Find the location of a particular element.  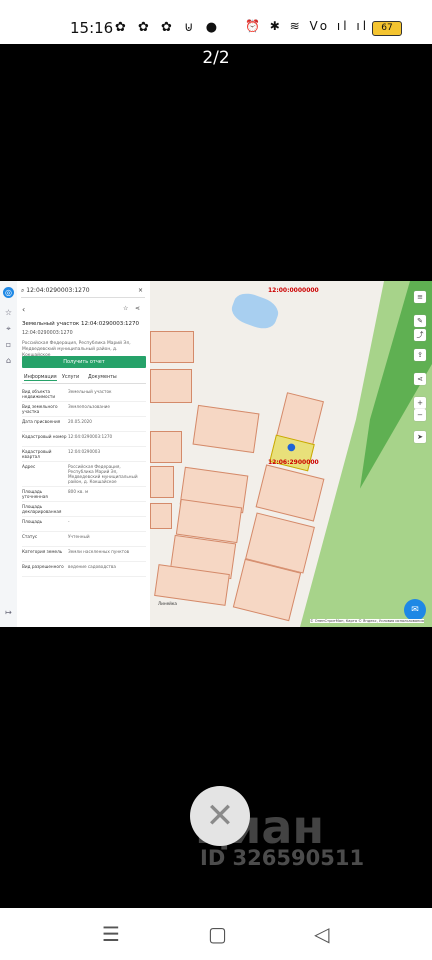

cadastral-label: 12:06:2900000 is located at coordinates (293, 462).